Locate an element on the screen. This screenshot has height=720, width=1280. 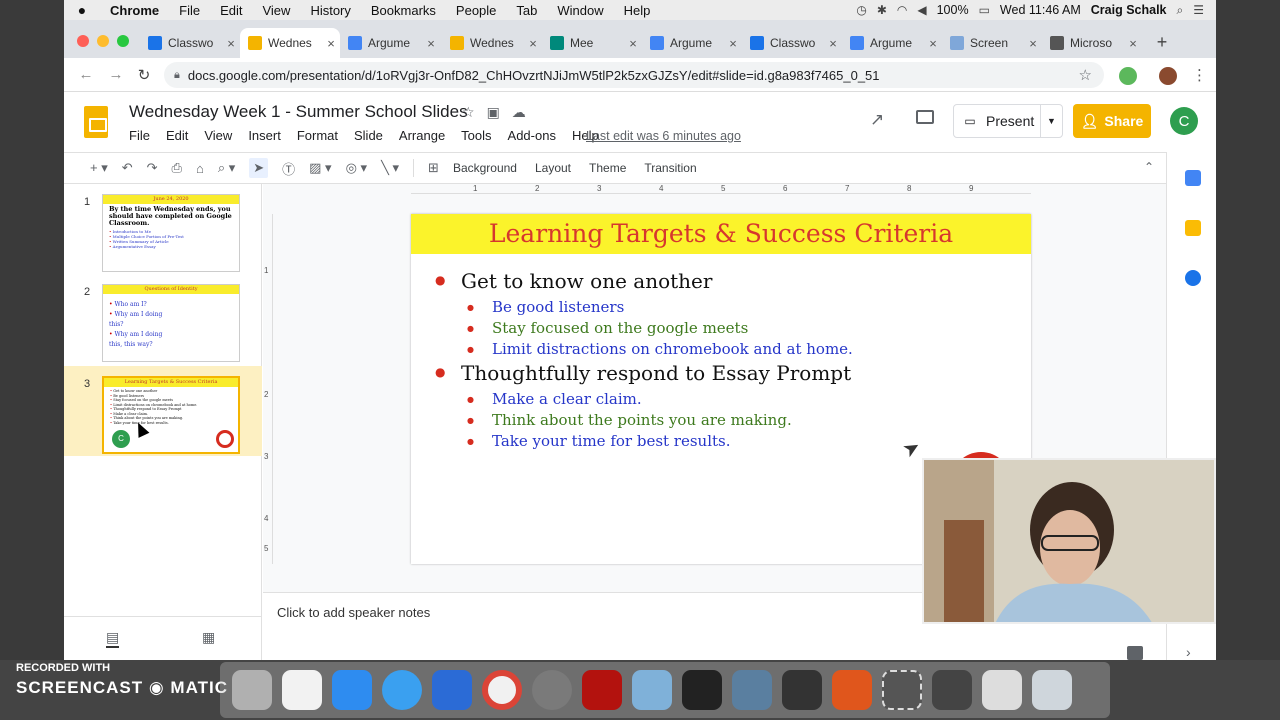
new-tab-button: + is located at coordinates (1162, 42).